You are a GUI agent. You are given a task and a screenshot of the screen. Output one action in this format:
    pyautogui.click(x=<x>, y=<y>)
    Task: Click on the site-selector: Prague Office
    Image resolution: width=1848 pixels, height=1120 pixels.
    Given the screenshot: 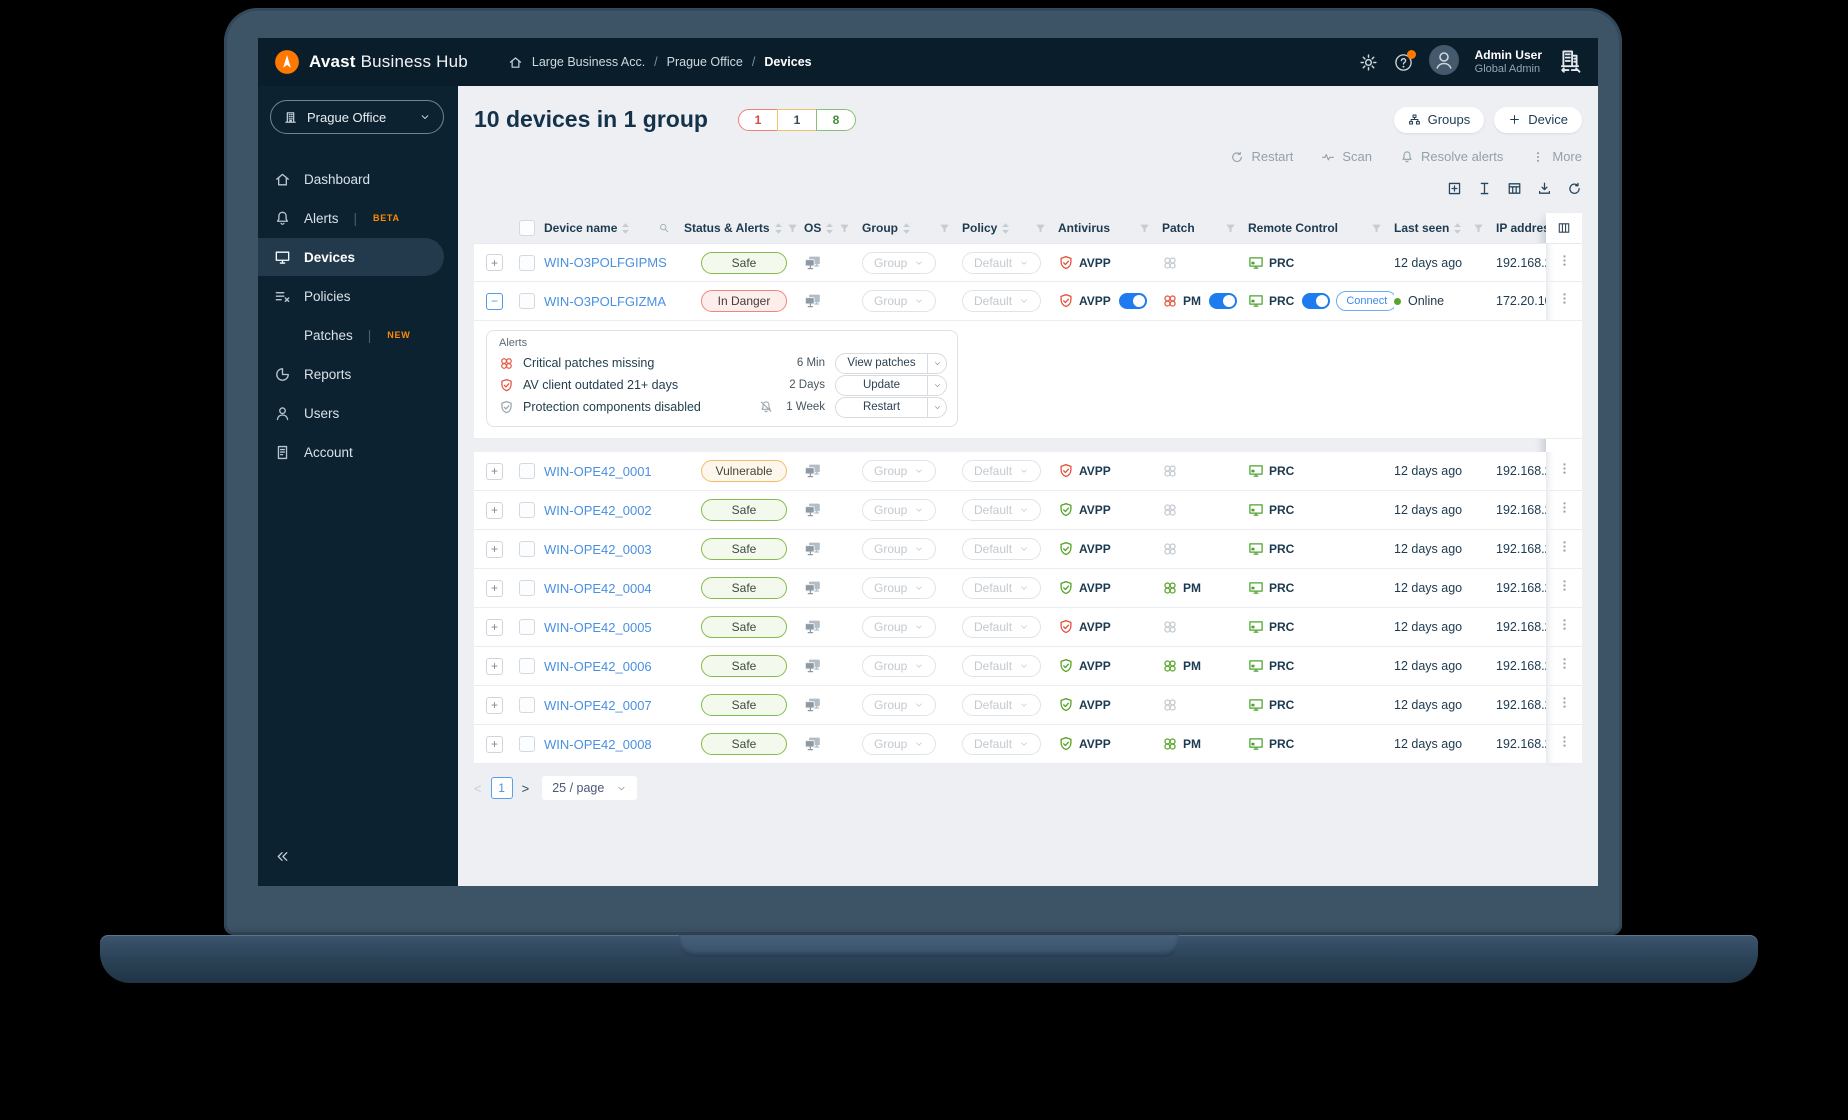 What is the action you would take?
    pyautogui.click(x=357, y=117)
    